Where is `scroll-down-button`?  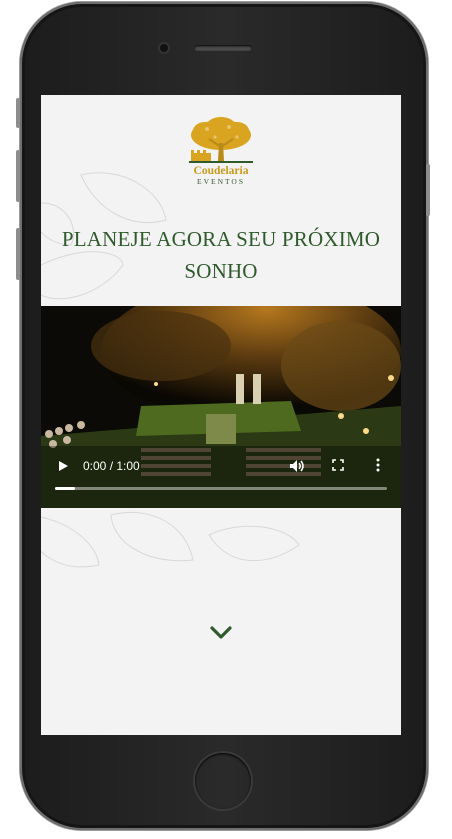
scroll-down-button is located at coordinates (221, 635).